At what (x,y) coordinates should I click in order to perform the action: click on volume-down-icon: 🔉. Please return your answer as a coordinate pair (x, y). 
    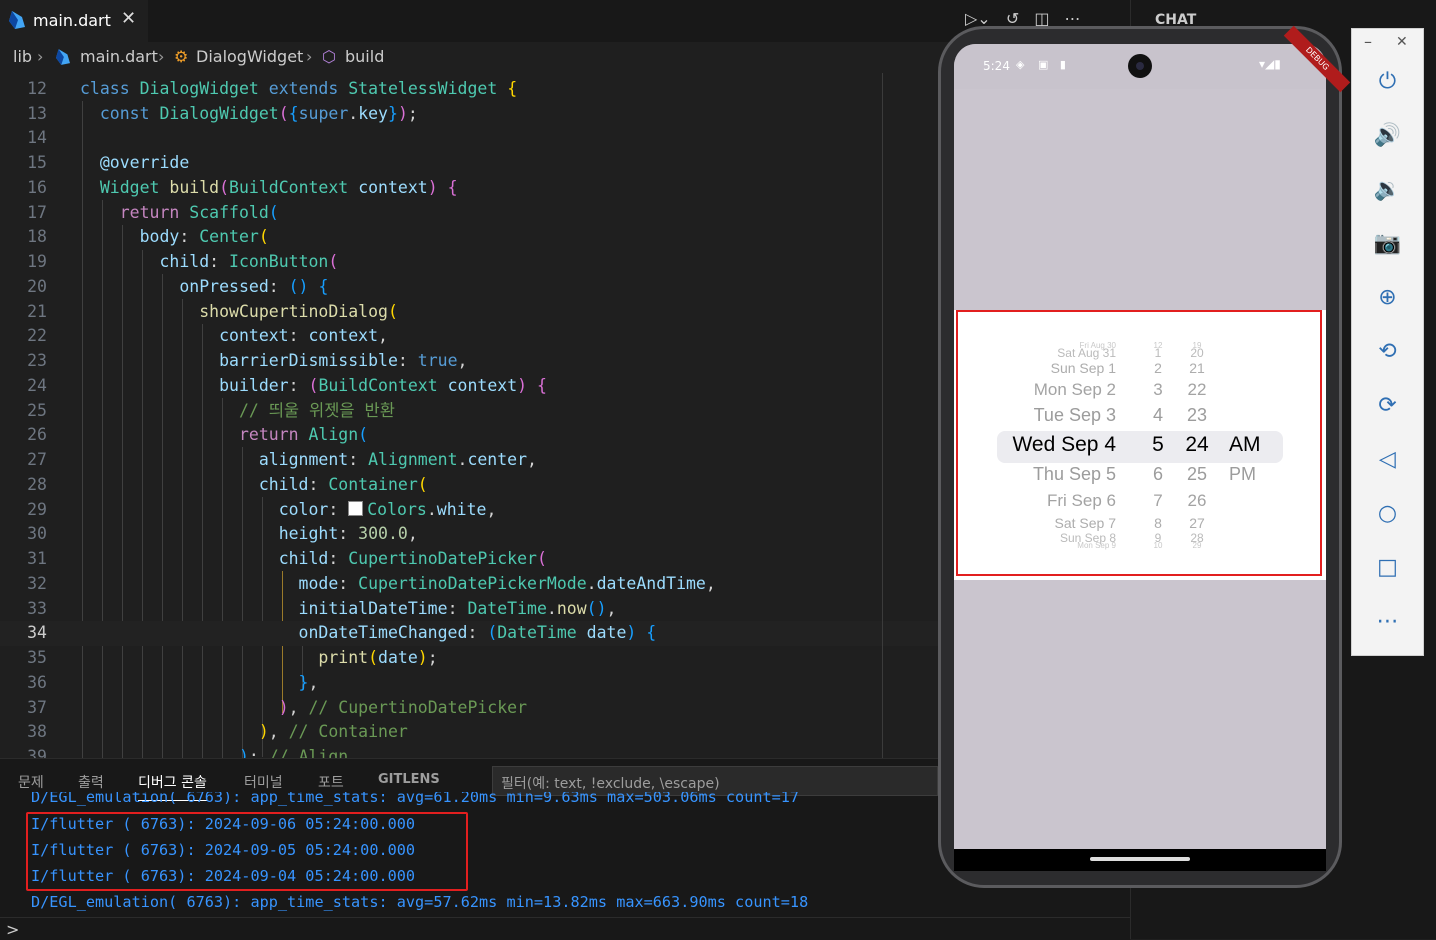
    Looking at the image, I should click on (1387, 189).